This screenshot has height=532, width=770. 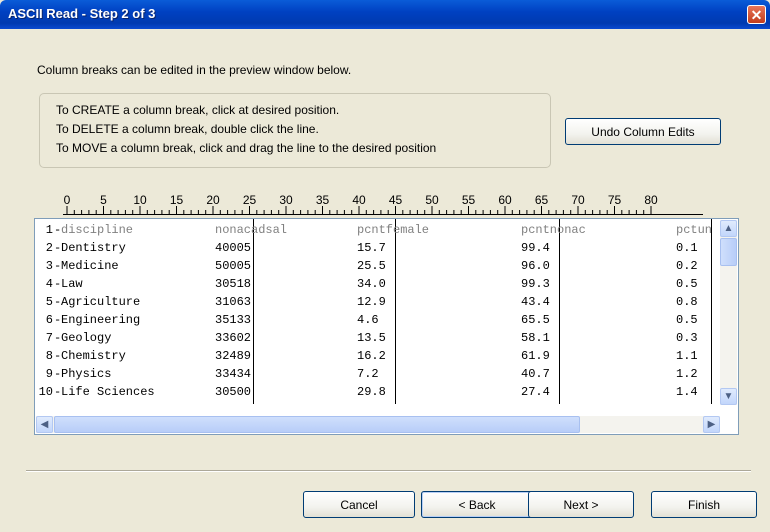 I want to click on ruler-label: 70, so click(x=578, y=200).